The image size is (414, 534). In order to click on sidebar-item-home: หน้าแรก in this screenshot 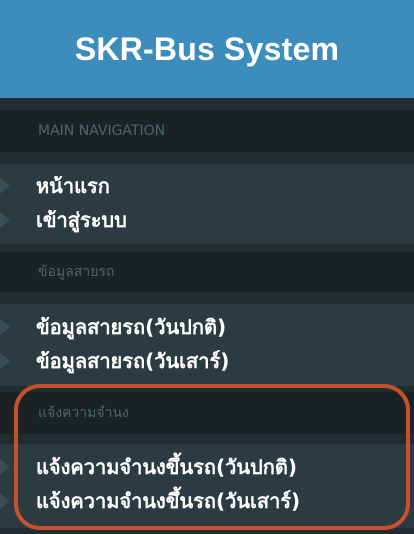, I will do `click(207, 186)`.